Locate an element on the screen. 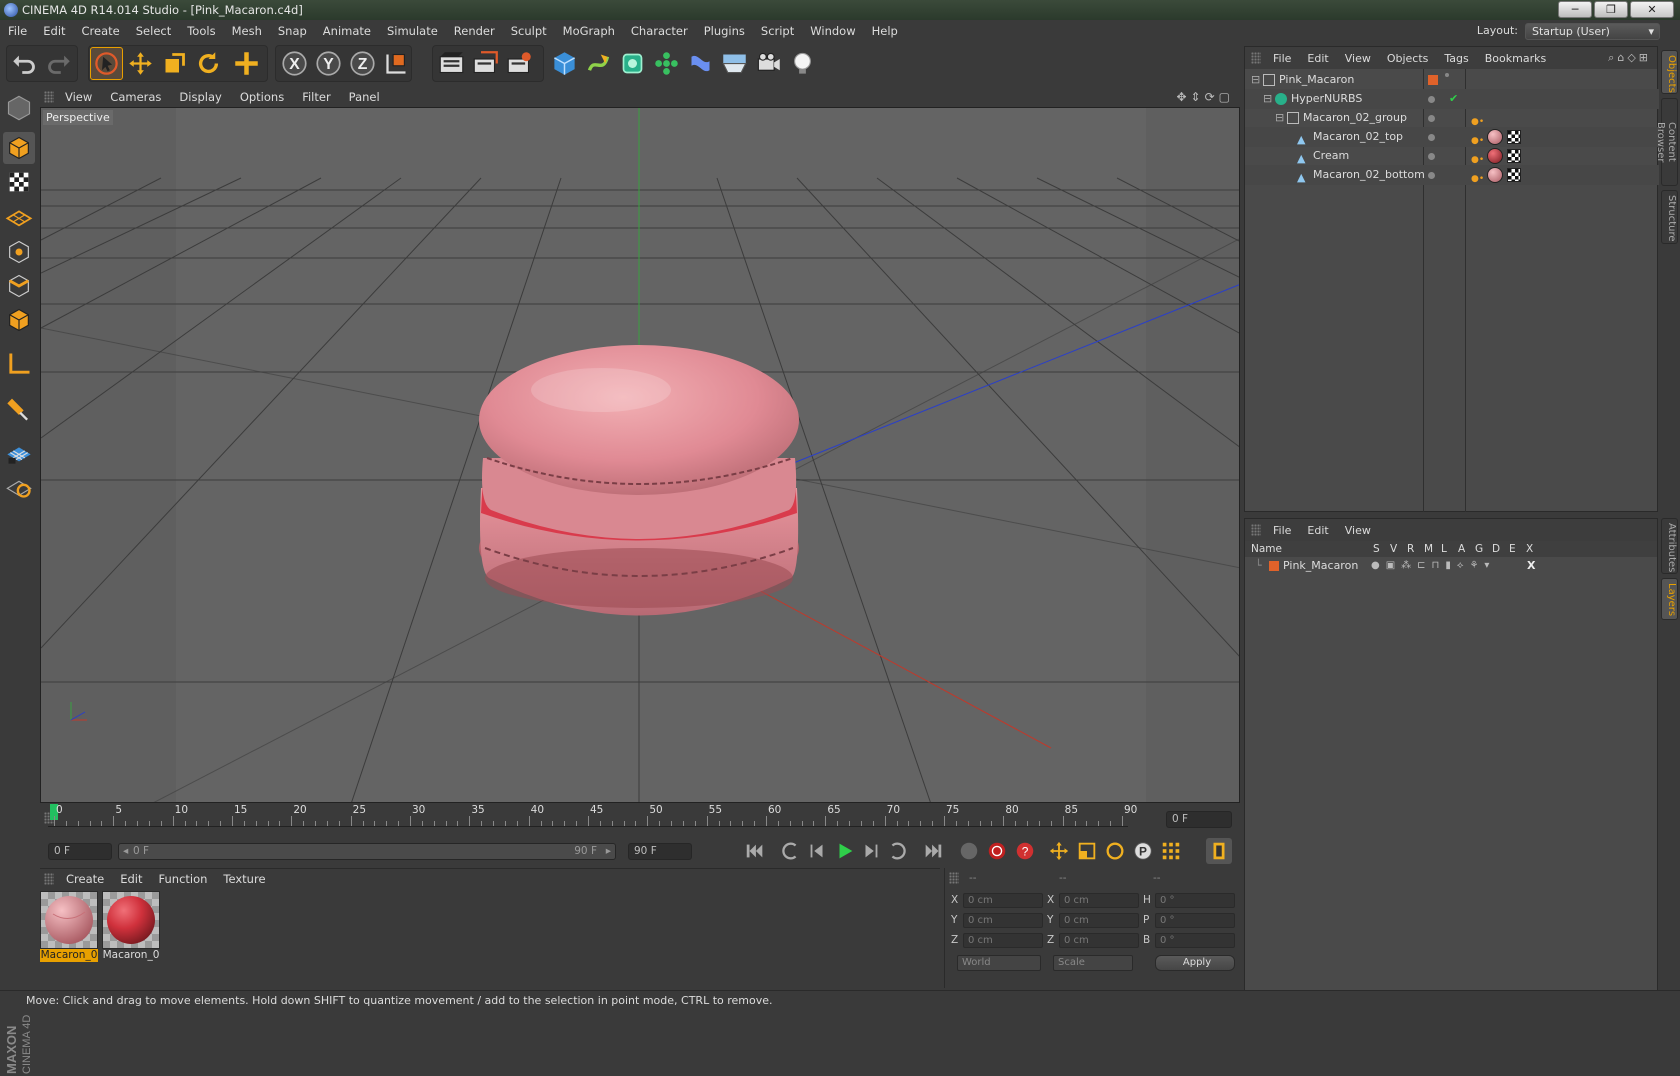  render-picture-viewer-icon is located at coordinates (485, 63).